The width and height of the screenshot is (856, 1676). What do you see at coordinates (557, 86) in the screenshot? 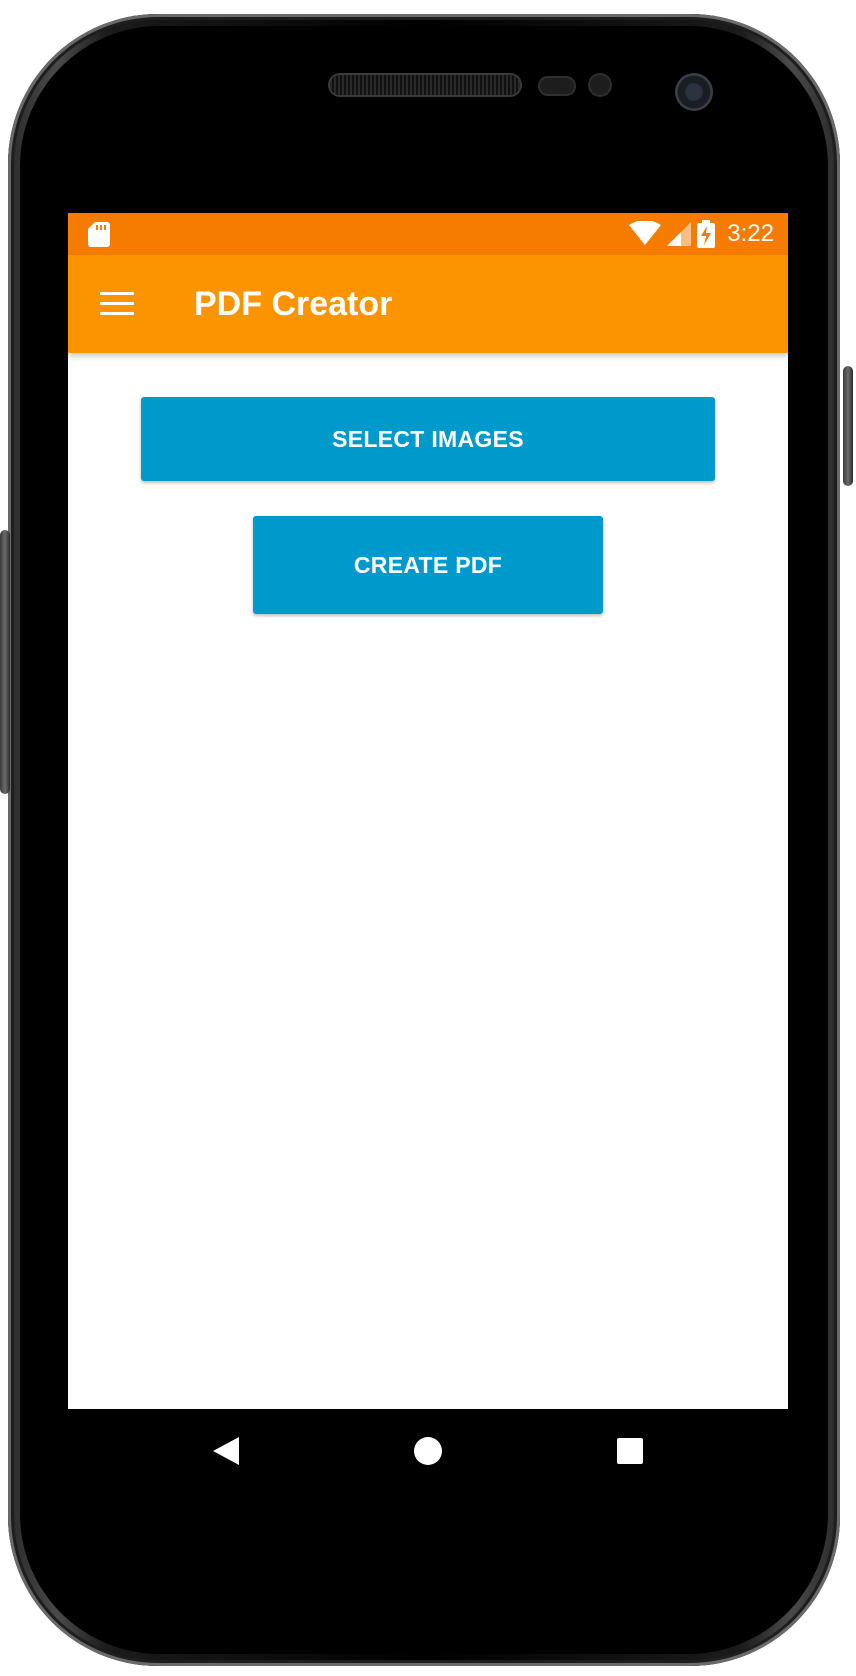
I see `proximity-sensor` at bounding box center [557, 86].